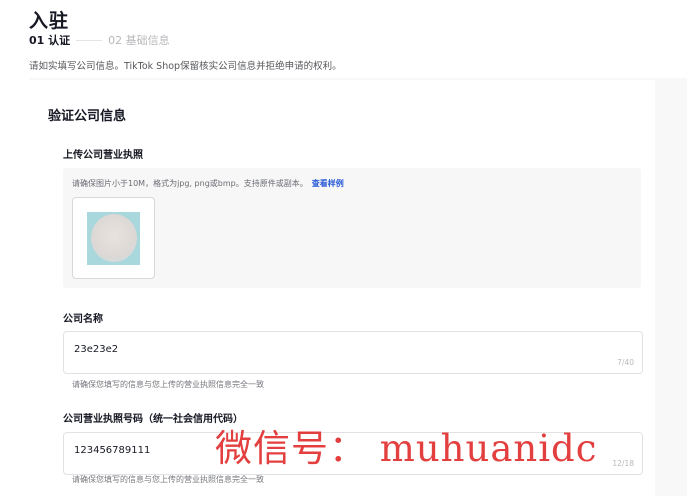 The height and width of the screenshot is (496, 687). I want to click on license-image, so click(113, 238).